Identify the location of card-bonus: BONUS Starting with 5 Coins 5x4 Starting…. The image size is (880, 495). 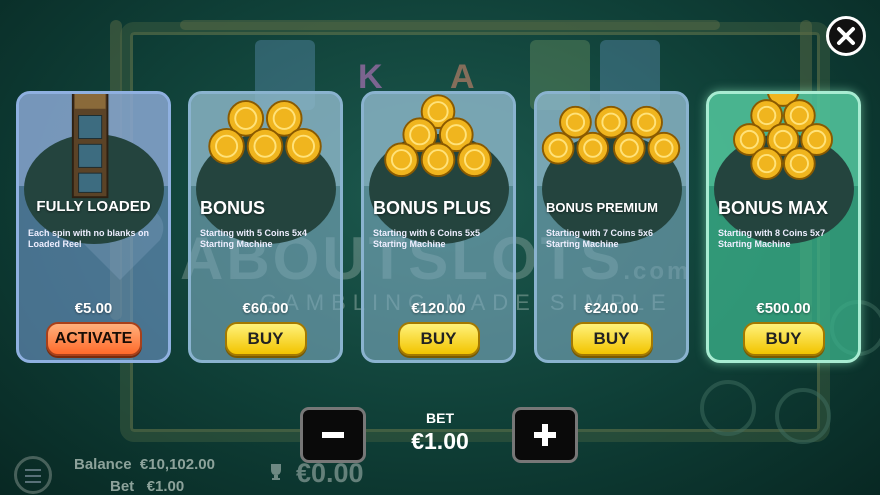
(265, 227).